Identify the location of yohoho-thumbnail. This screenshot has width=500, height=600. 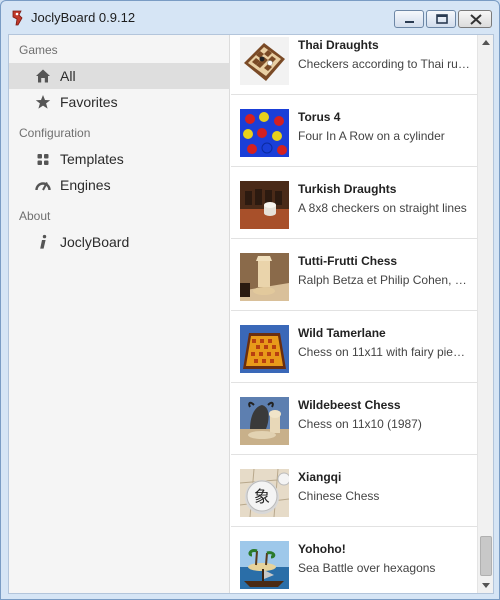
(264, 565).